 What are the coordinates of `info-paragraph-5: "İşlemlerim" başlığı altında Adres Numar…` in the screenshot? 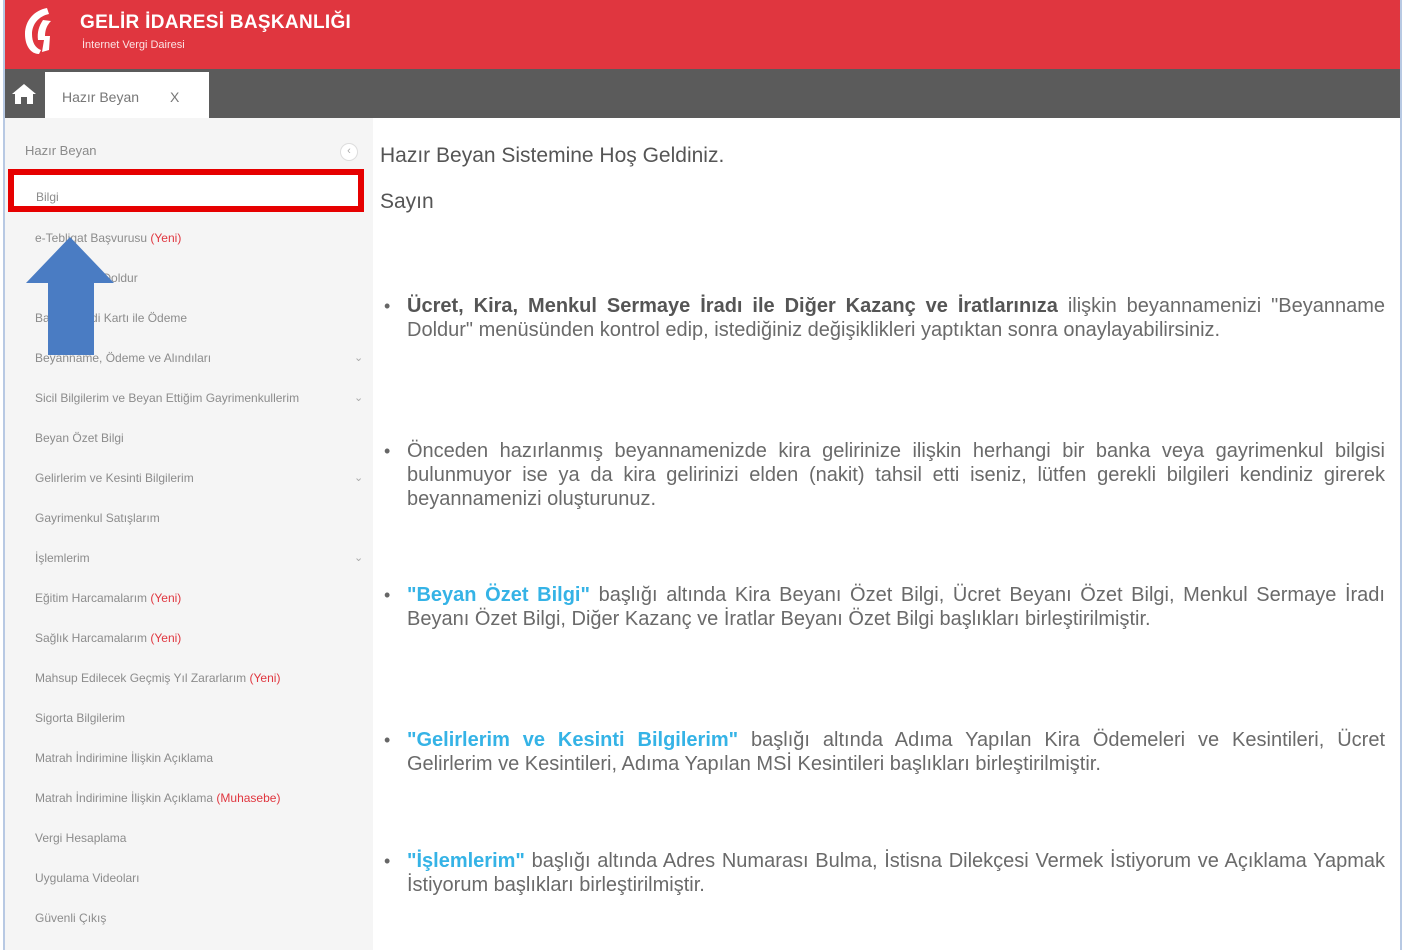 It's located at (896, 873).